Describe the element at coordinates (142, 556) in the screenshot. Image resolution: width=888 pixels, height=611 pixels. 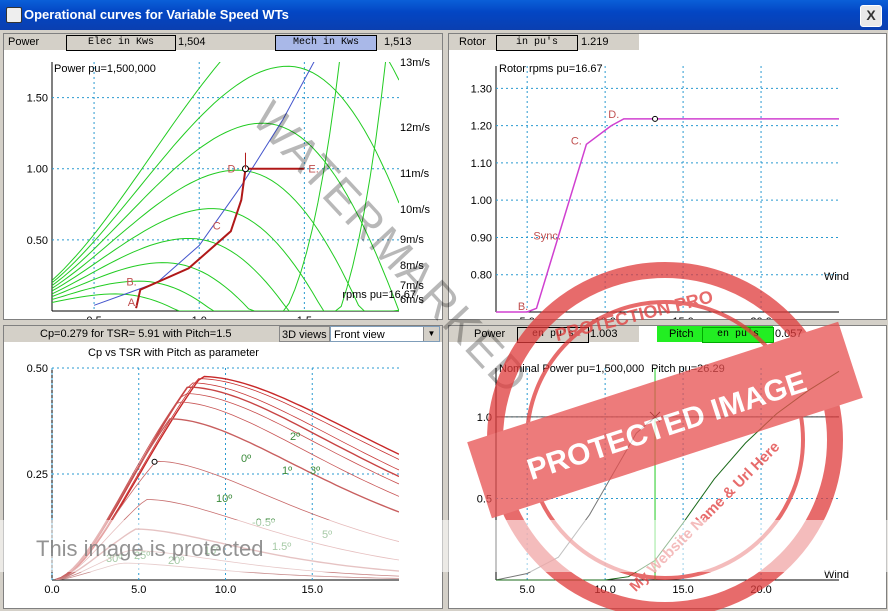
I see `pitch-value-label: 25º` at that location.